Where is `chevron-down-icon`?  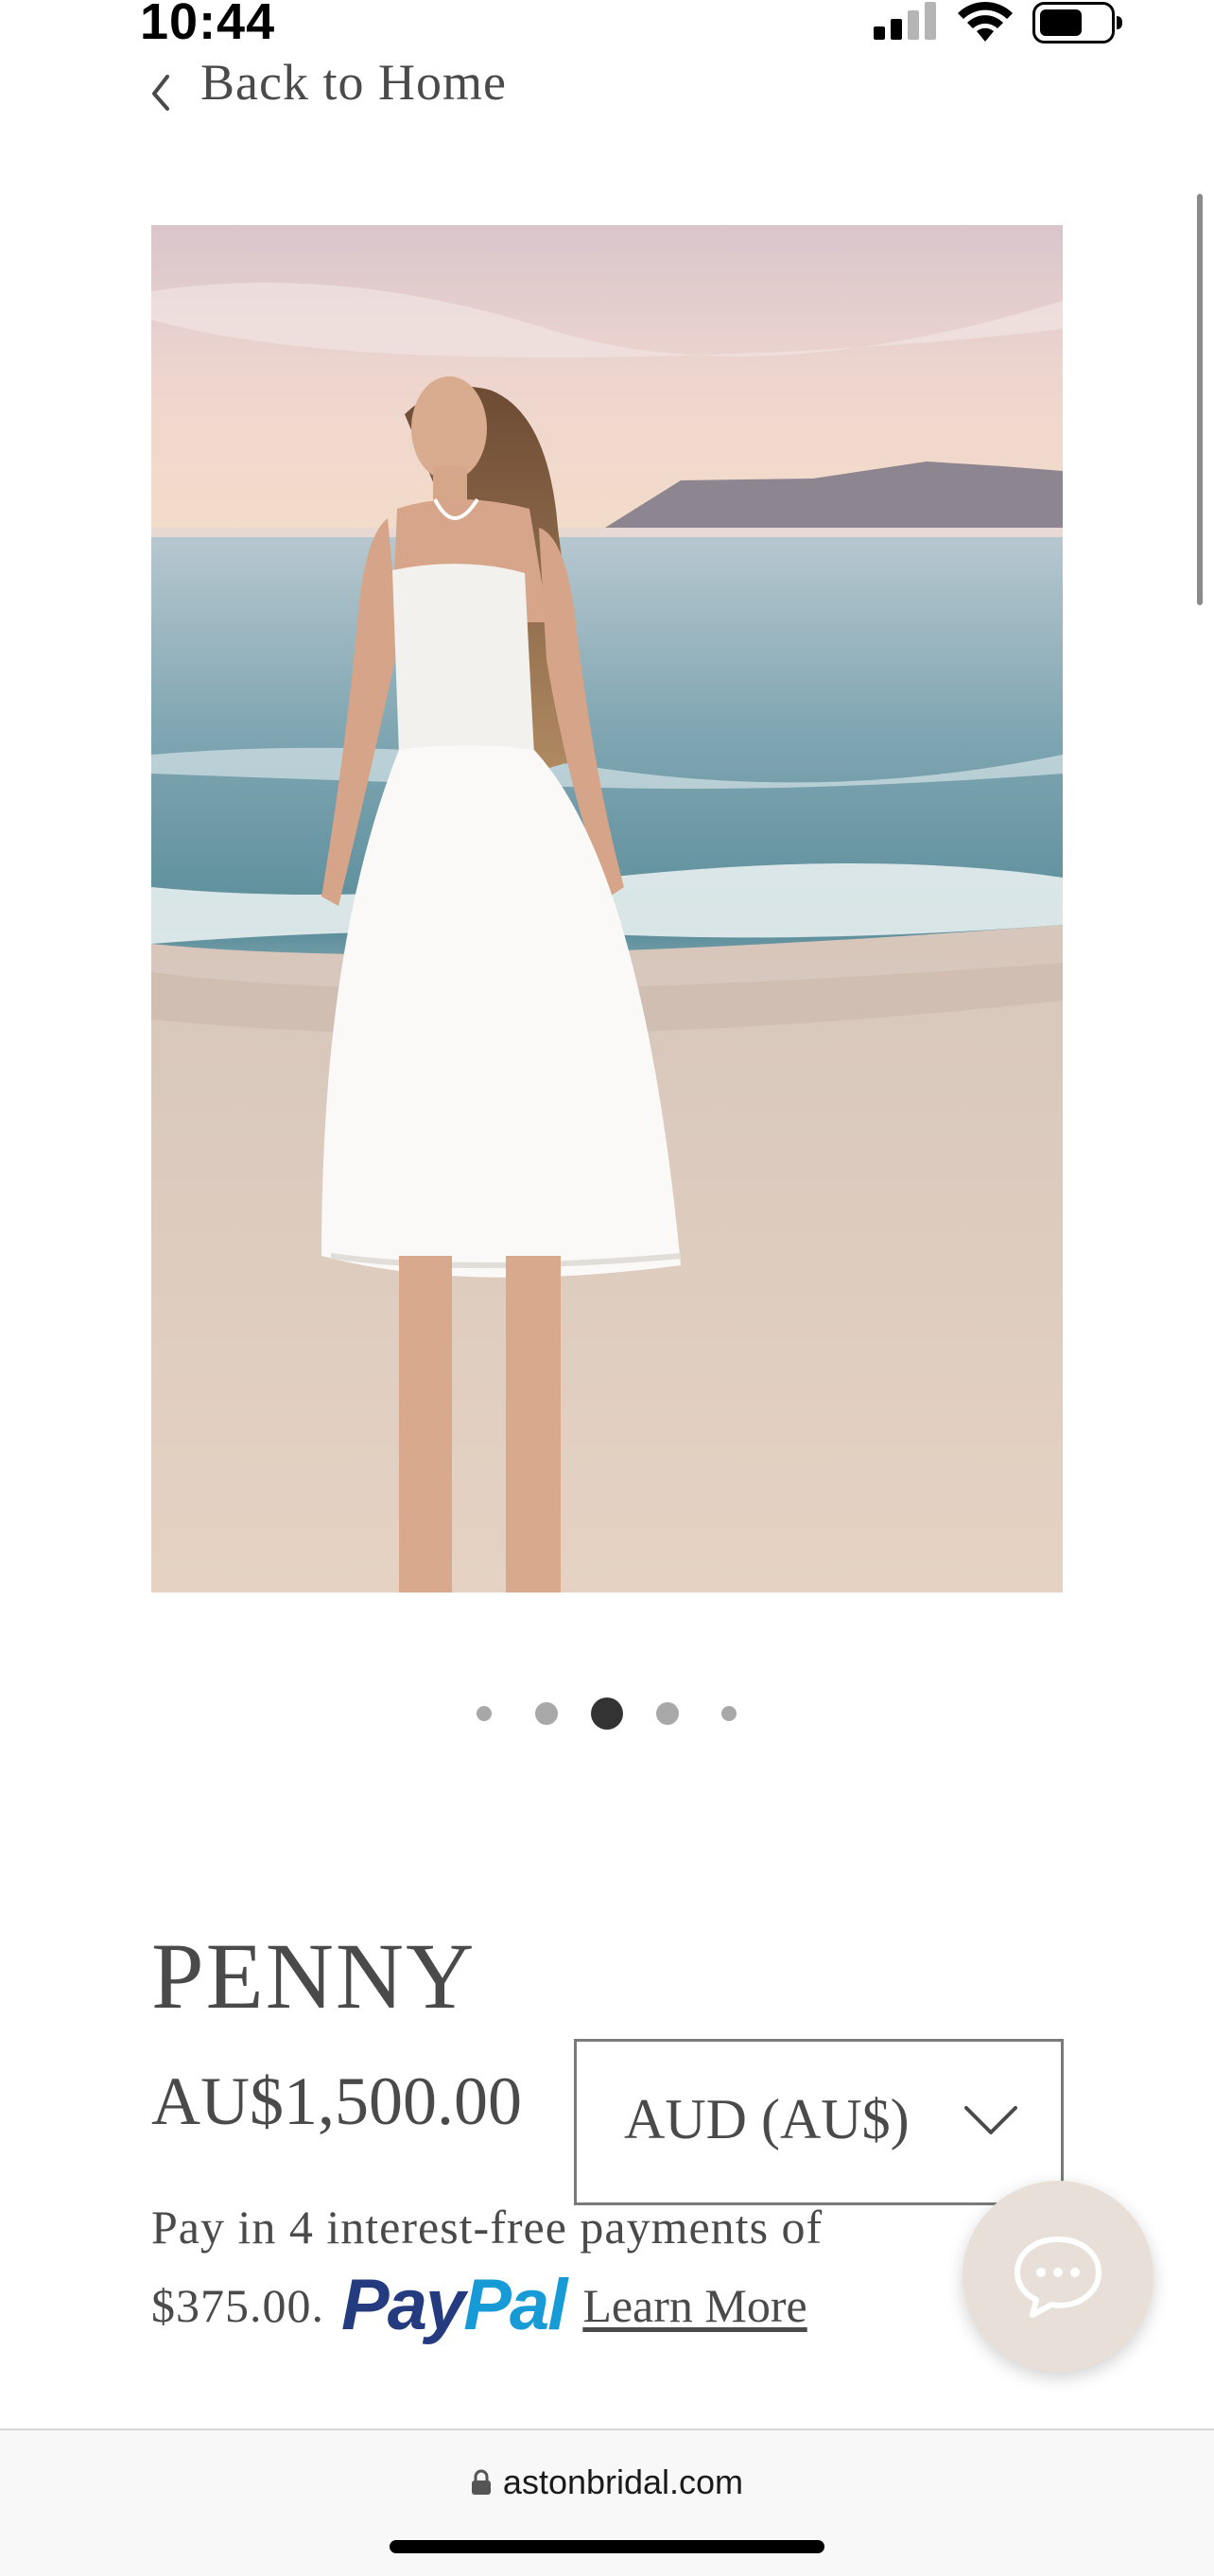 chevron-down-icon is located at coordinates (990, 2120).